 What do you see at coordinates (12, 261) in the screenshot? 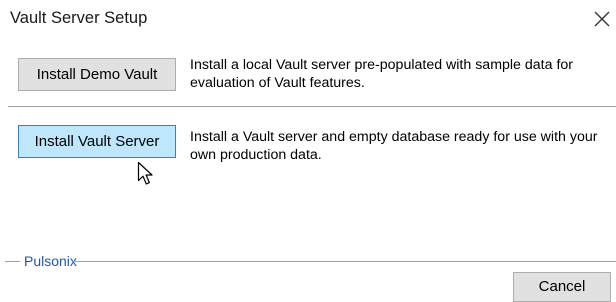
I see `group-border-left` at bounding box center [12, 261].